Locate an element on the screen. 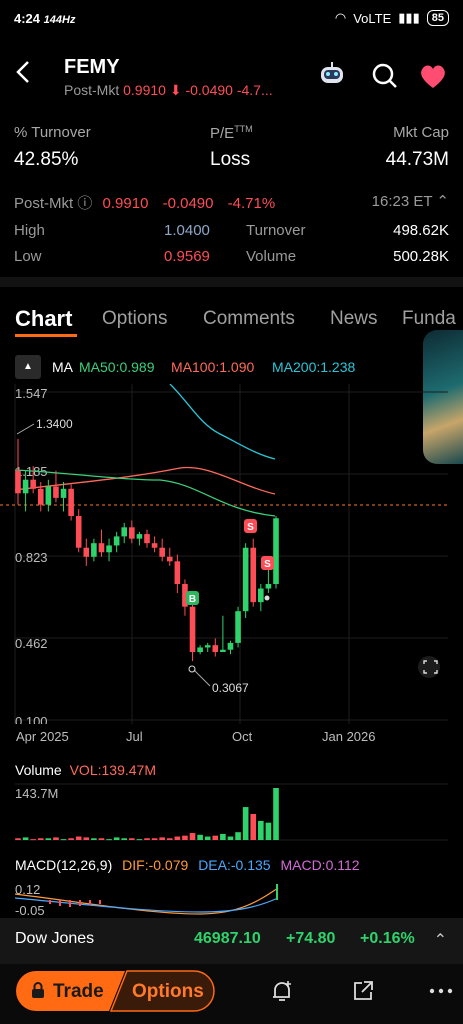 The width and height of the screenshot is (463, 1024). back-arrow-icon is located at coordinates (25, 72).